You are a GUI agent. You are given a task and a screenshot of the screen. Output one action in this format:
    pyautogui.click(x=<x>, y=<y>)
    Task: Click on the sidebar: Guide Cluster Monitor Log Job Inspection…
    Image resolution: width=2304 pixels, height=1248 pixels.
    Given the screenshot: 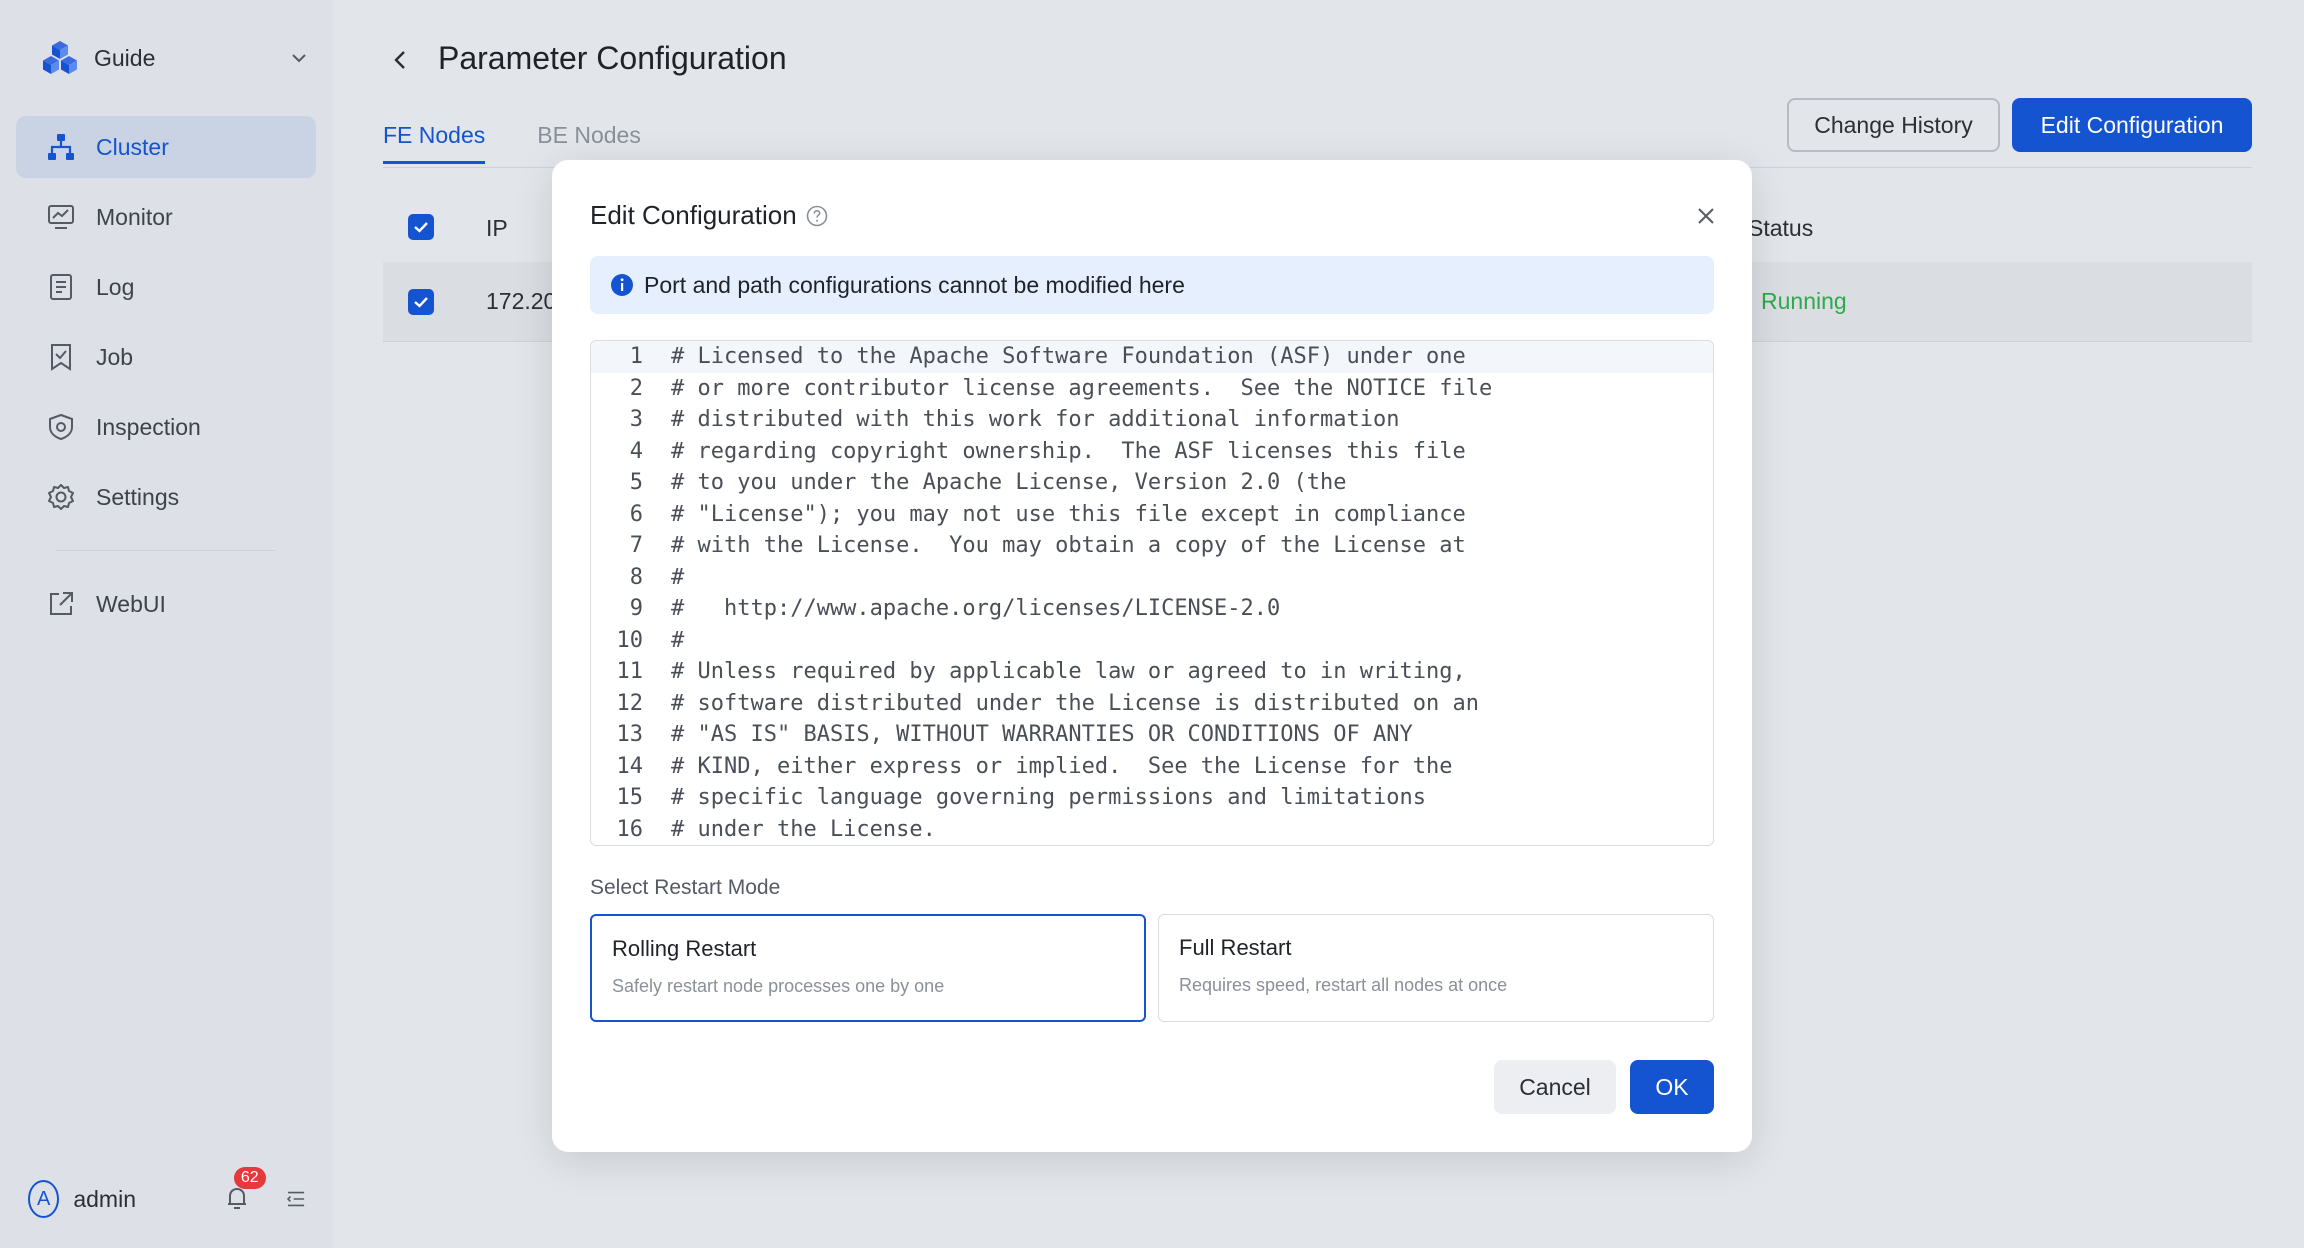 What is the action you would take?
    pyautogui.click(x=166, y=624)
    